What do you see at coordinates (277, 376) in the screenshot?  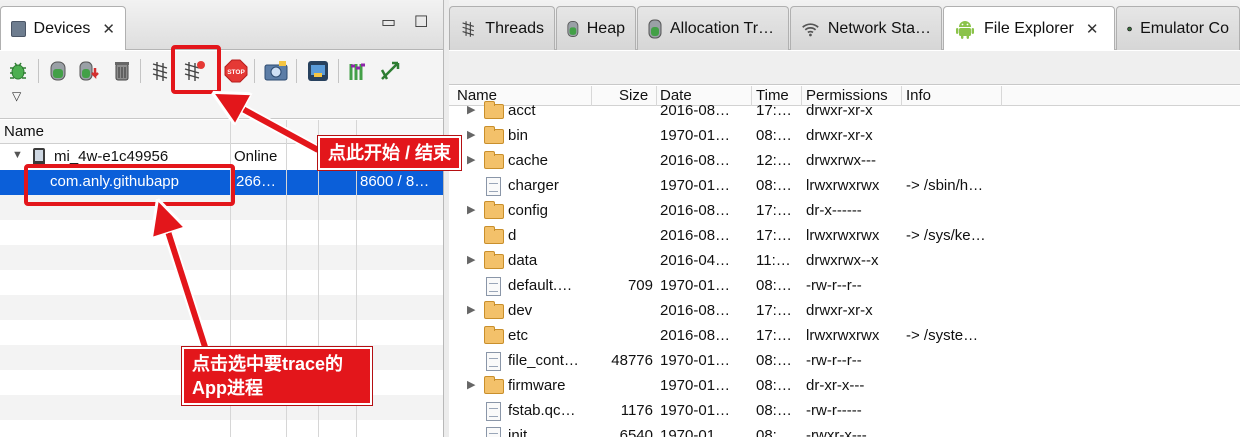 I see `select-process-callout: 点击选中要trace的 App进程` at bounding box center [277, 376].